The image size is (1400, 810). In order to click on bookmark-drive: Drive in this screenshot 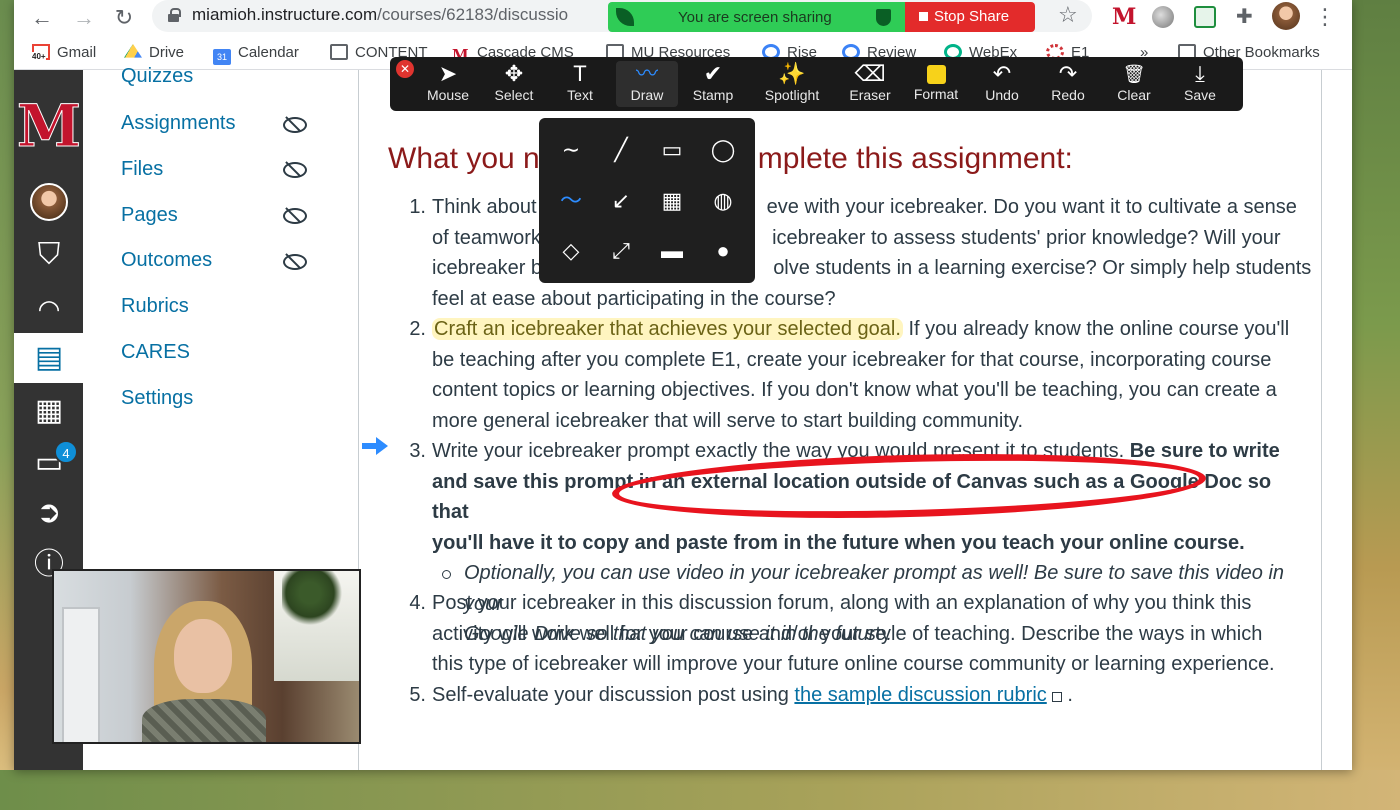, I will do `click(154, 52)`.